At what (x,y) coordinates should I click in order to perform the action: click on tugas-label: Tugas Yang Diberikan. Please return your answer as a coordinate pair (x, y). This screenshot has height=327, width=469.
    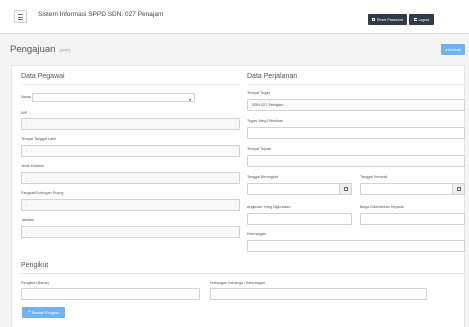
    Looking at the image, I should click on (265, 121).